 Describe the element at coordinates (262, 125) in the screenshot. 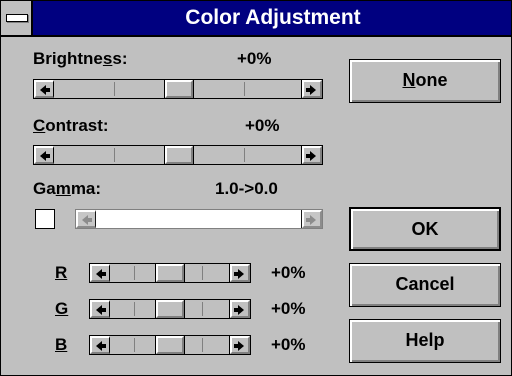

I see `contrast-value: +0%` at that location.